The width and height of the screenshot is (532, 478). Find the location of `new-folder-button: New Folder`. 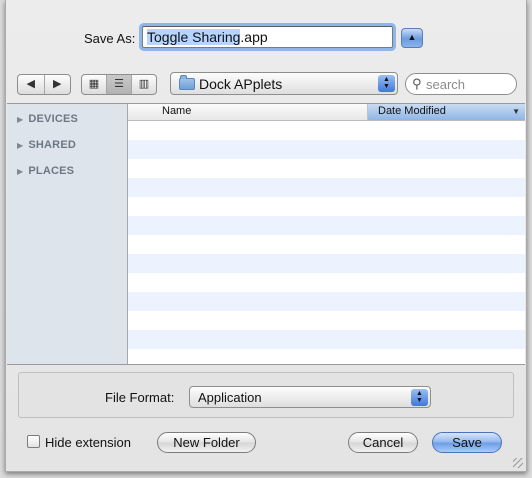

new-folder-button: New Folder is located at coordinates (206, 442).